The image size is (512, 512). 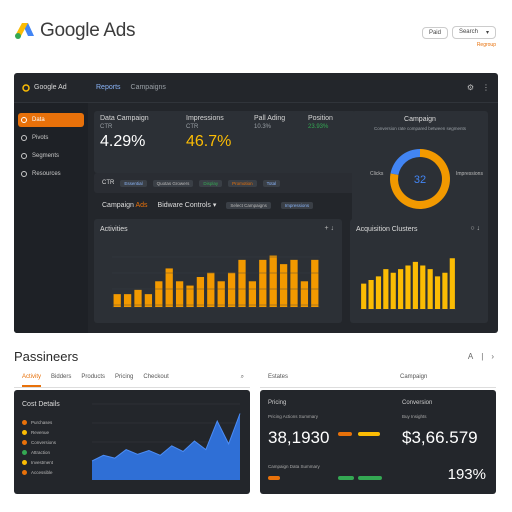 I want to click on activities-chart-card: Activities + ↓, so click(x=218, y=271).